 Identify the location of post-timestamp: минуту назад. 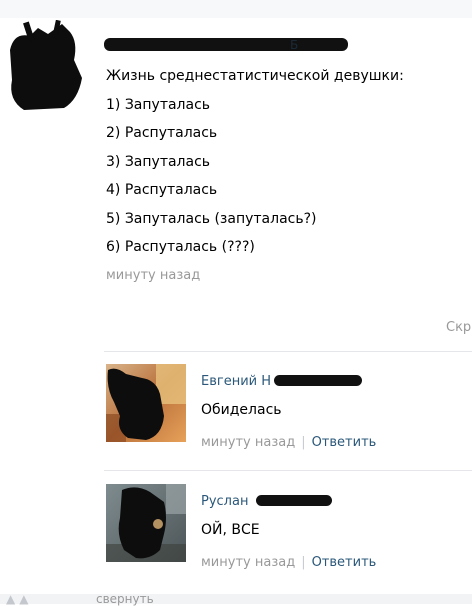
(153, 275).